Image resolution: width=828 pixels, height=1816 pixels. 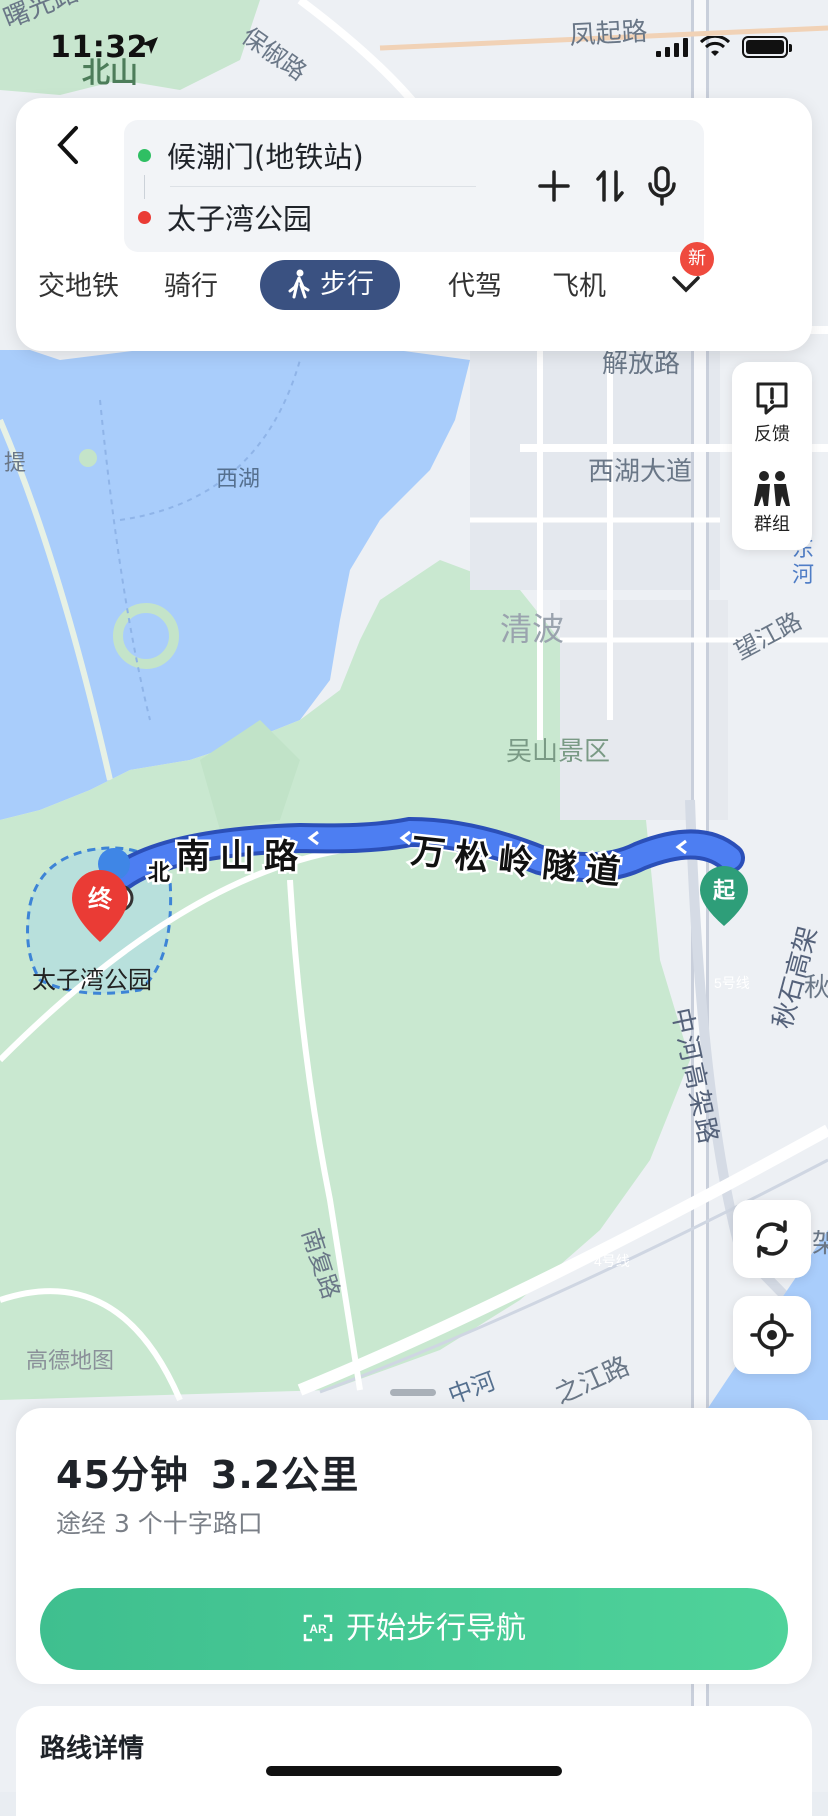 I want to click on map-label-line5: 5号线, so click(x=732, y=983).